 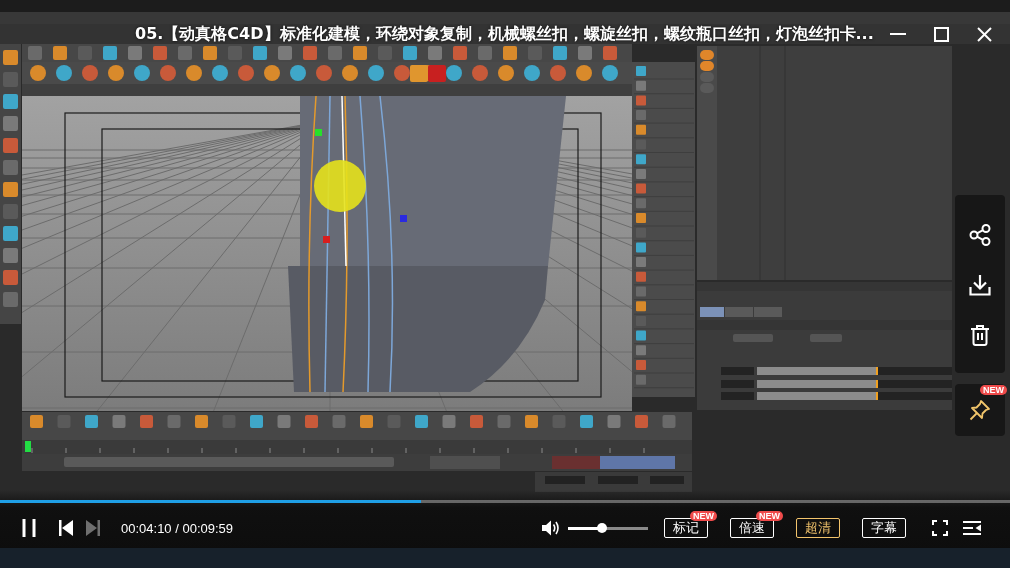 I want to click on close-icon, so click(x=984, y=34).